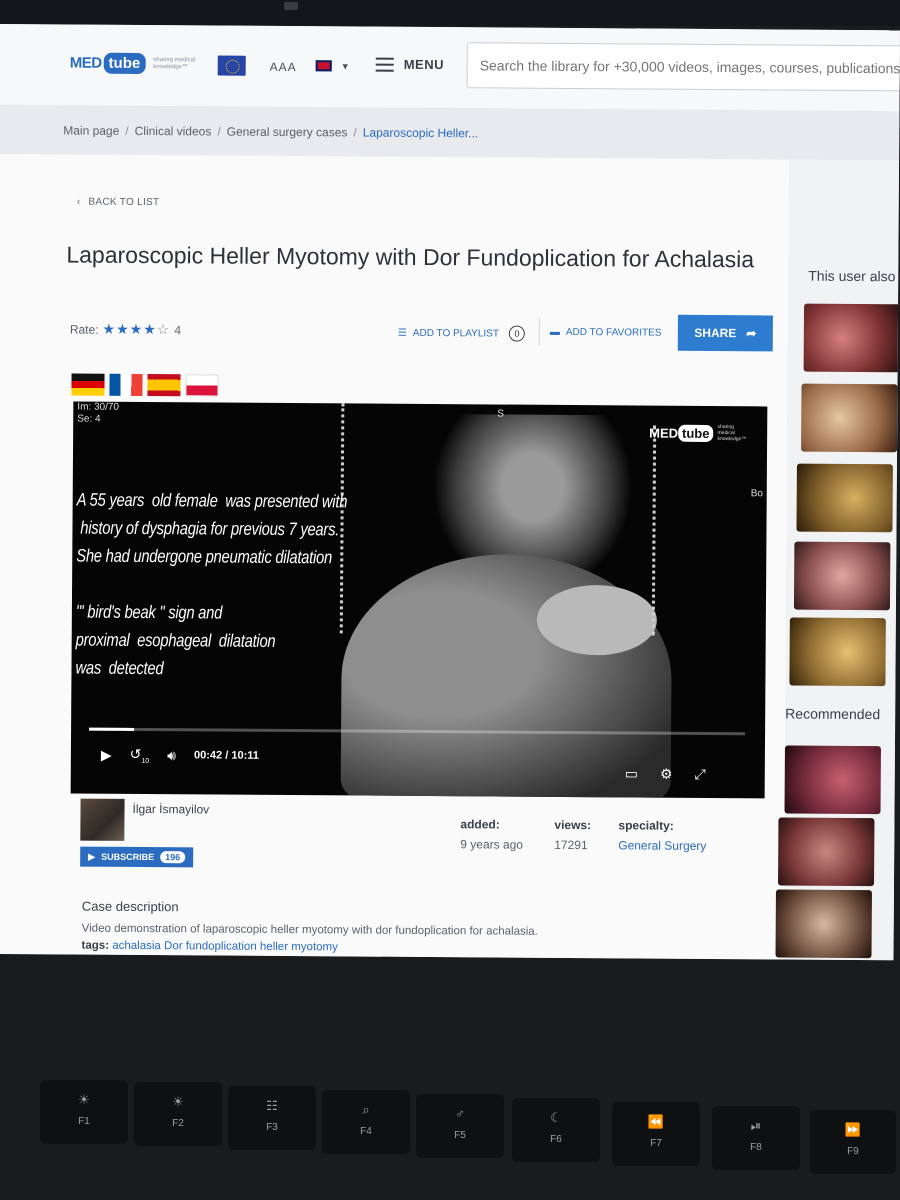  What do you see at coordinates (84, 1099) in the screenshot?
I see `brightness-down-icon: ☀` at bounding box center [84, 1099].